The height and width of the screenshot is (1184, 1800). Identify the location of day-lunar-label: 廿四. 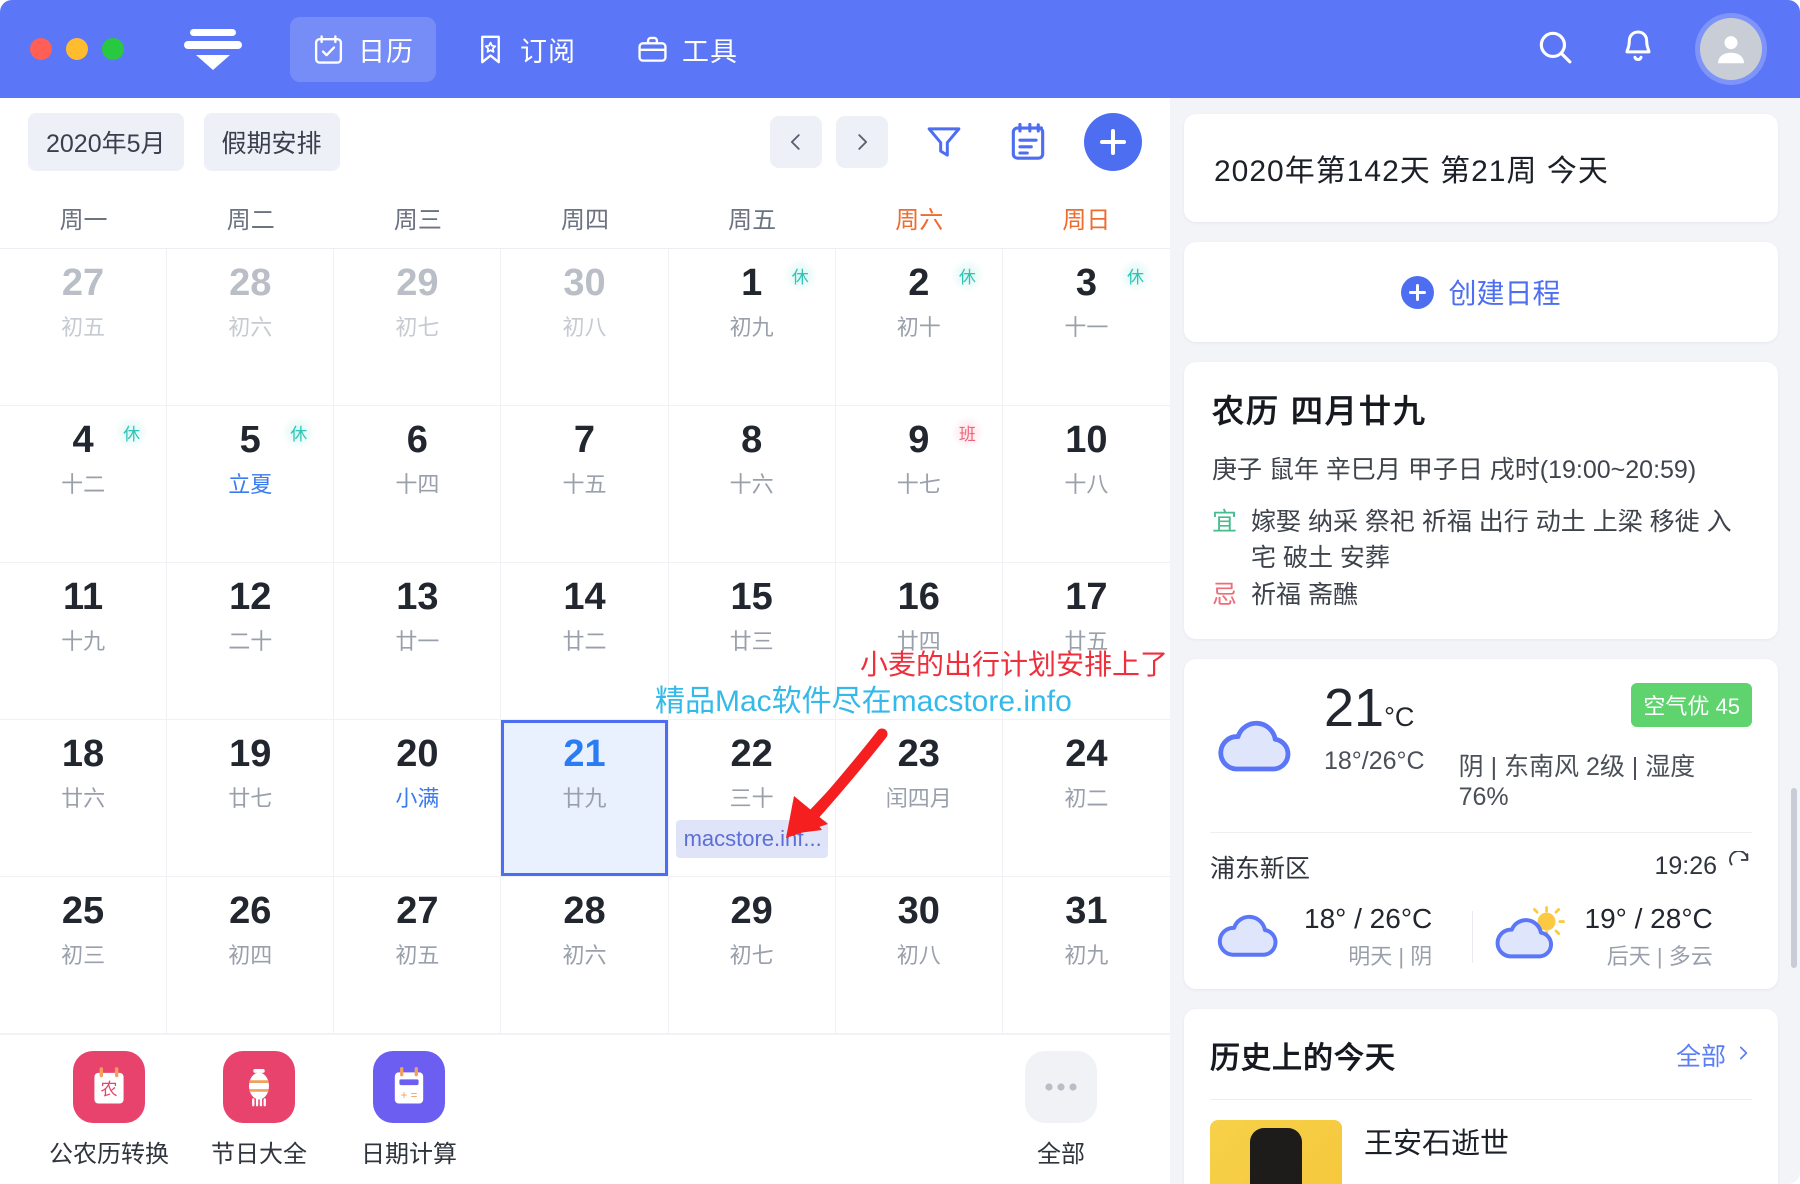
(918, 642).